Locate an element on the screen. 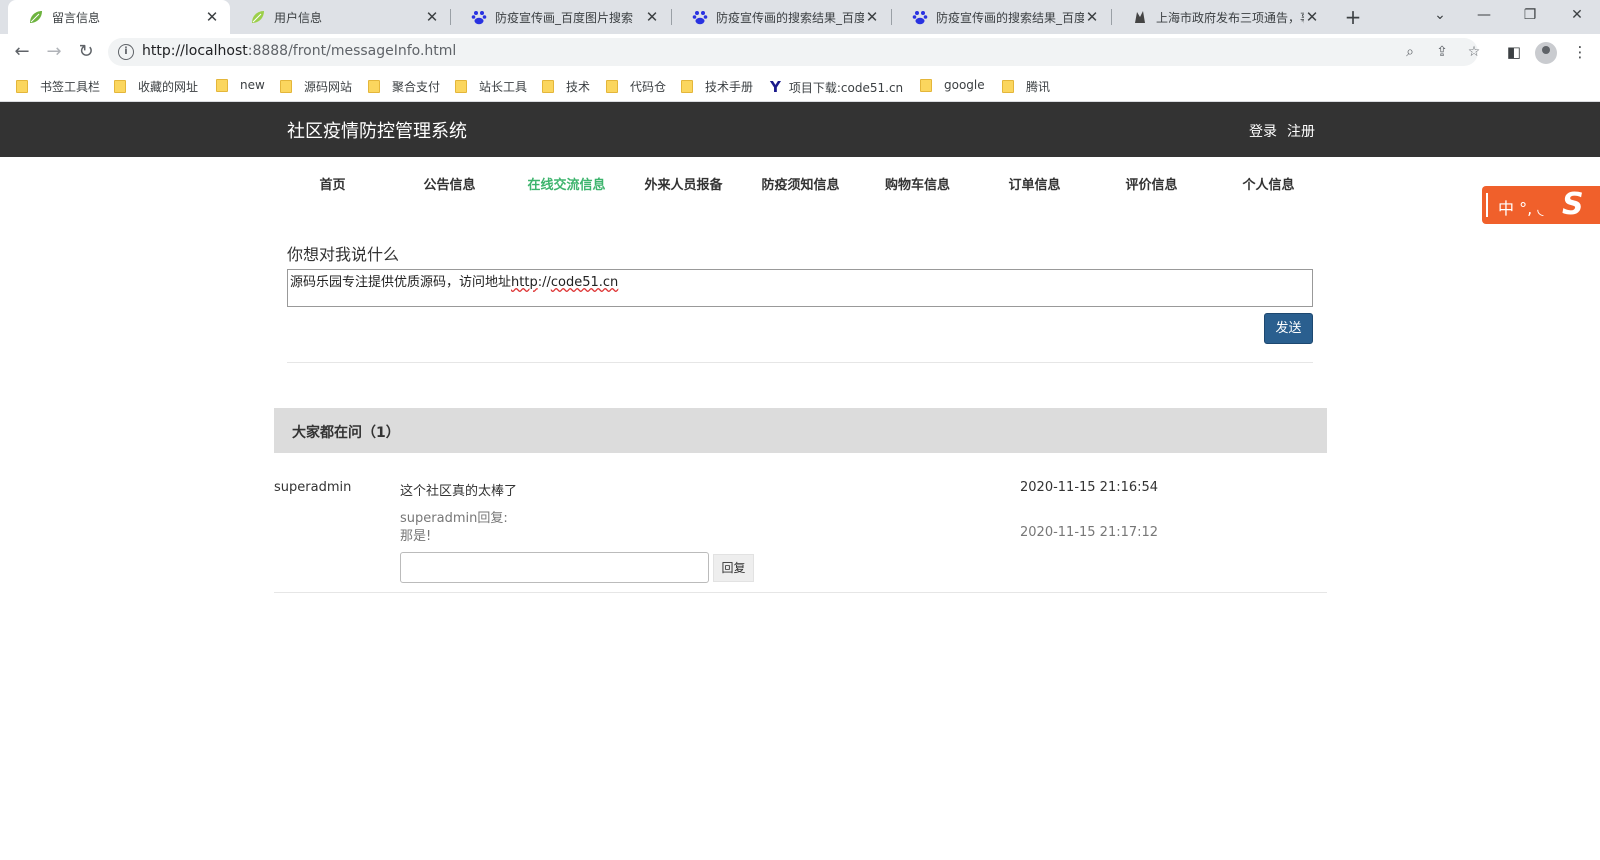 Image resolution: width=1600 pixels, height=860 pixels. bookmark-item: 腾讯 is located at coordinates (1026, 86).